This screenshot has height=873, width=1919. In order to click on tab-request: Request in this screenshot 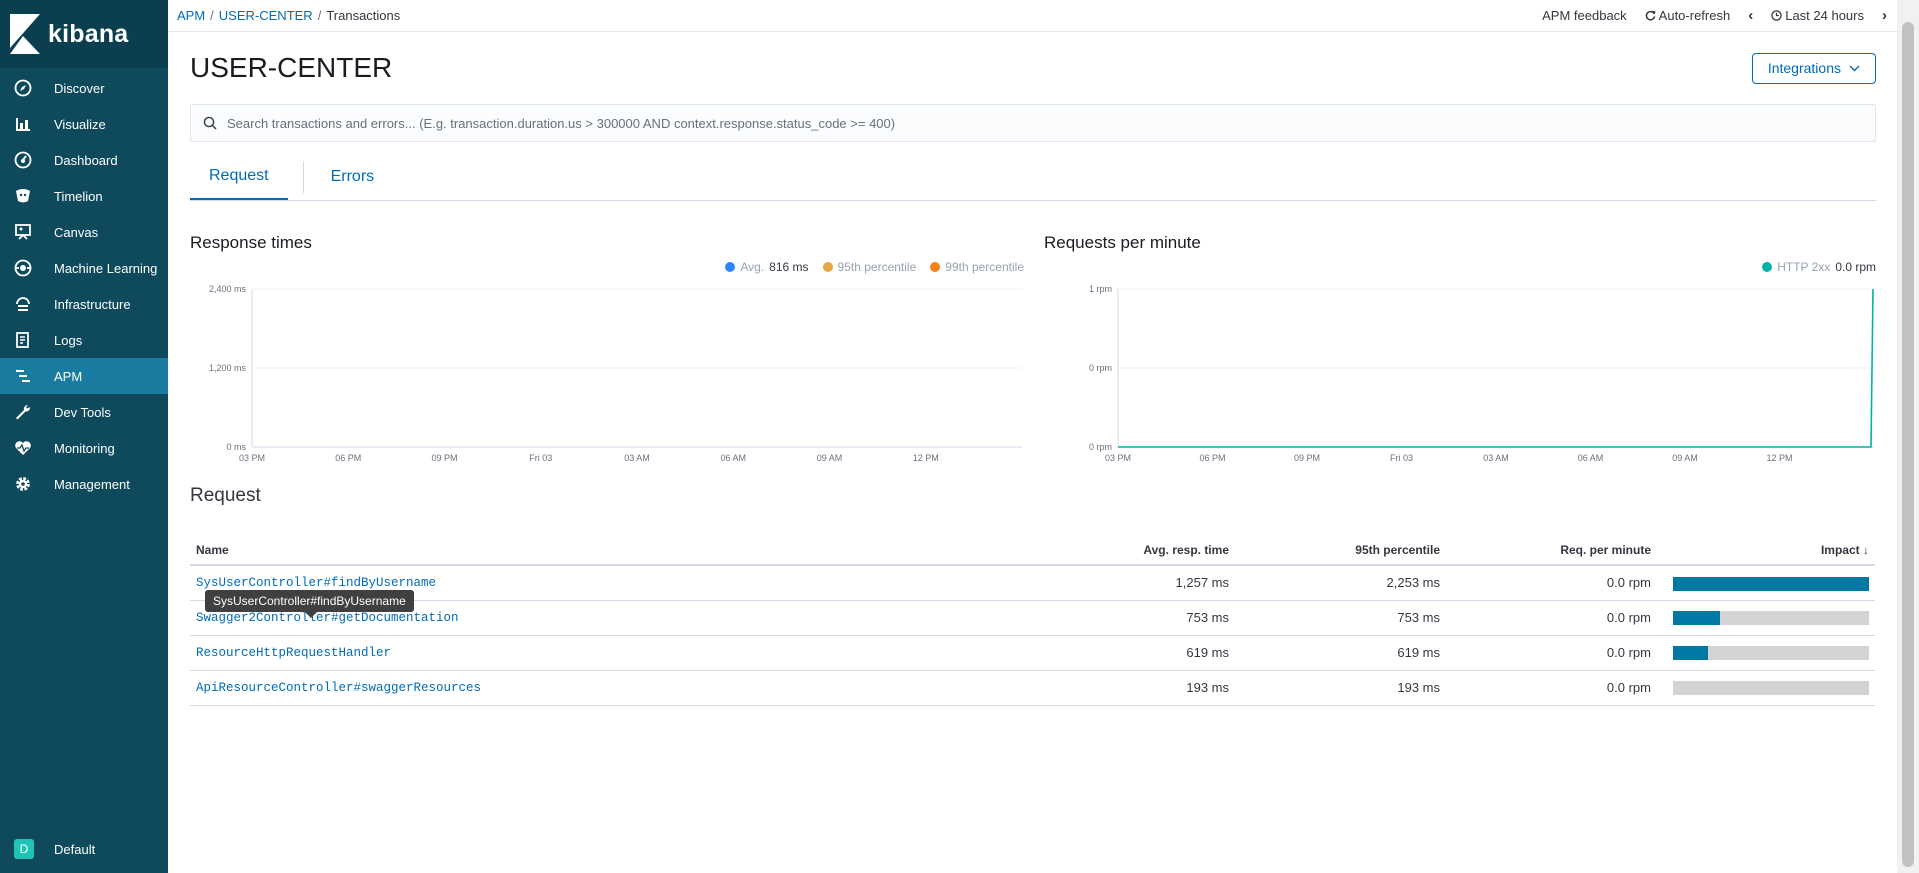, I will do `click(239, 176)`.